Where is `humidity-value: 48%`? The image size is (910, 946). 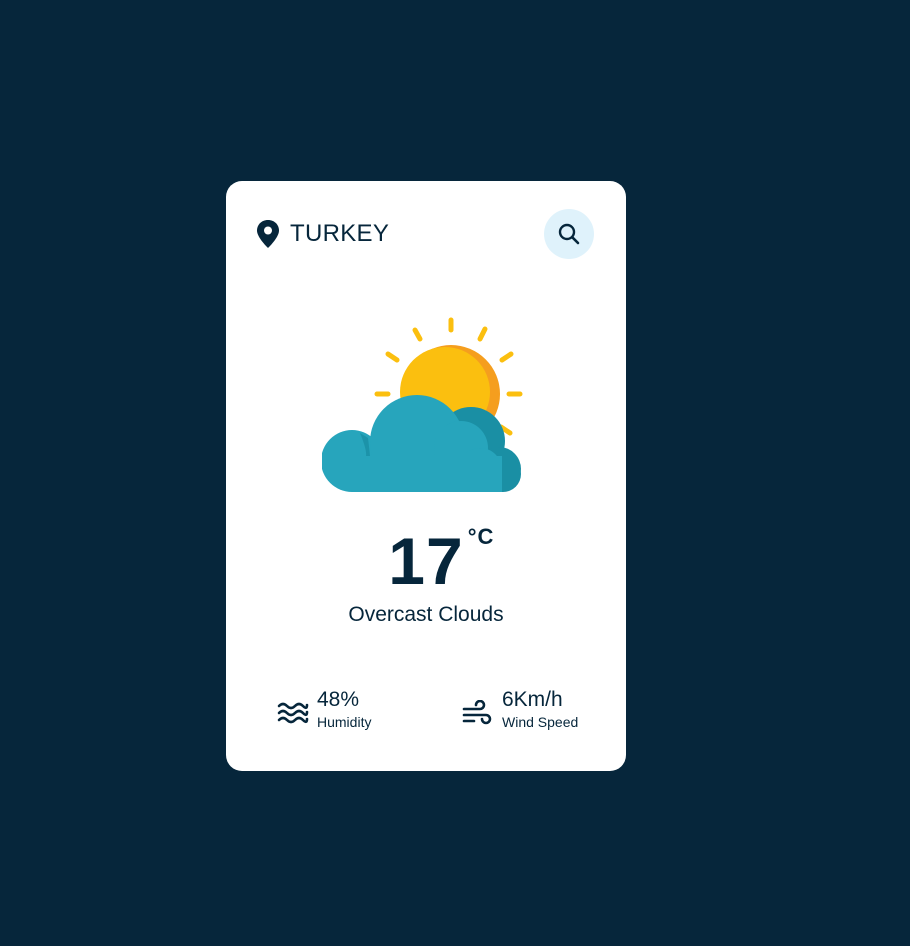 humidity-value: 48% is located at coordinates (338, 699).